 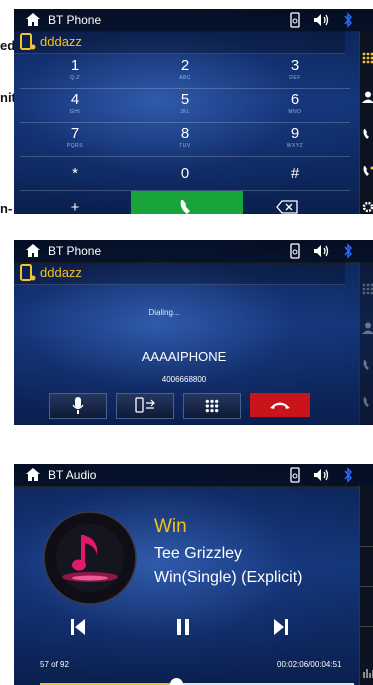 I want to click on album-name: Win(Single) (Explicit), so click(x=228, y=577).